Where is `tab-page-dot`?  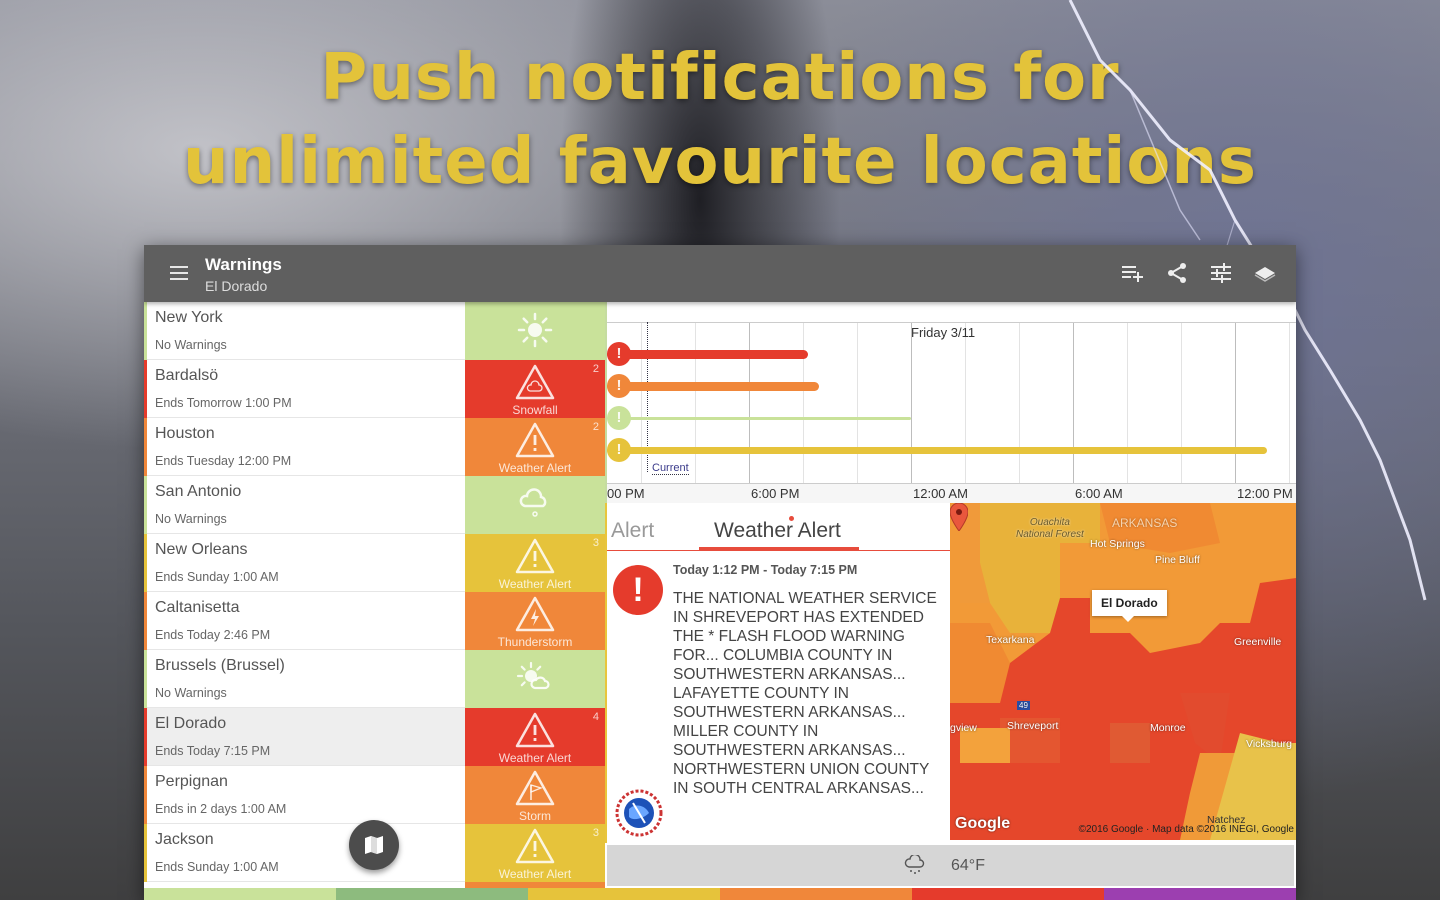
tab-page-dot is located at coordinates (791, 518).